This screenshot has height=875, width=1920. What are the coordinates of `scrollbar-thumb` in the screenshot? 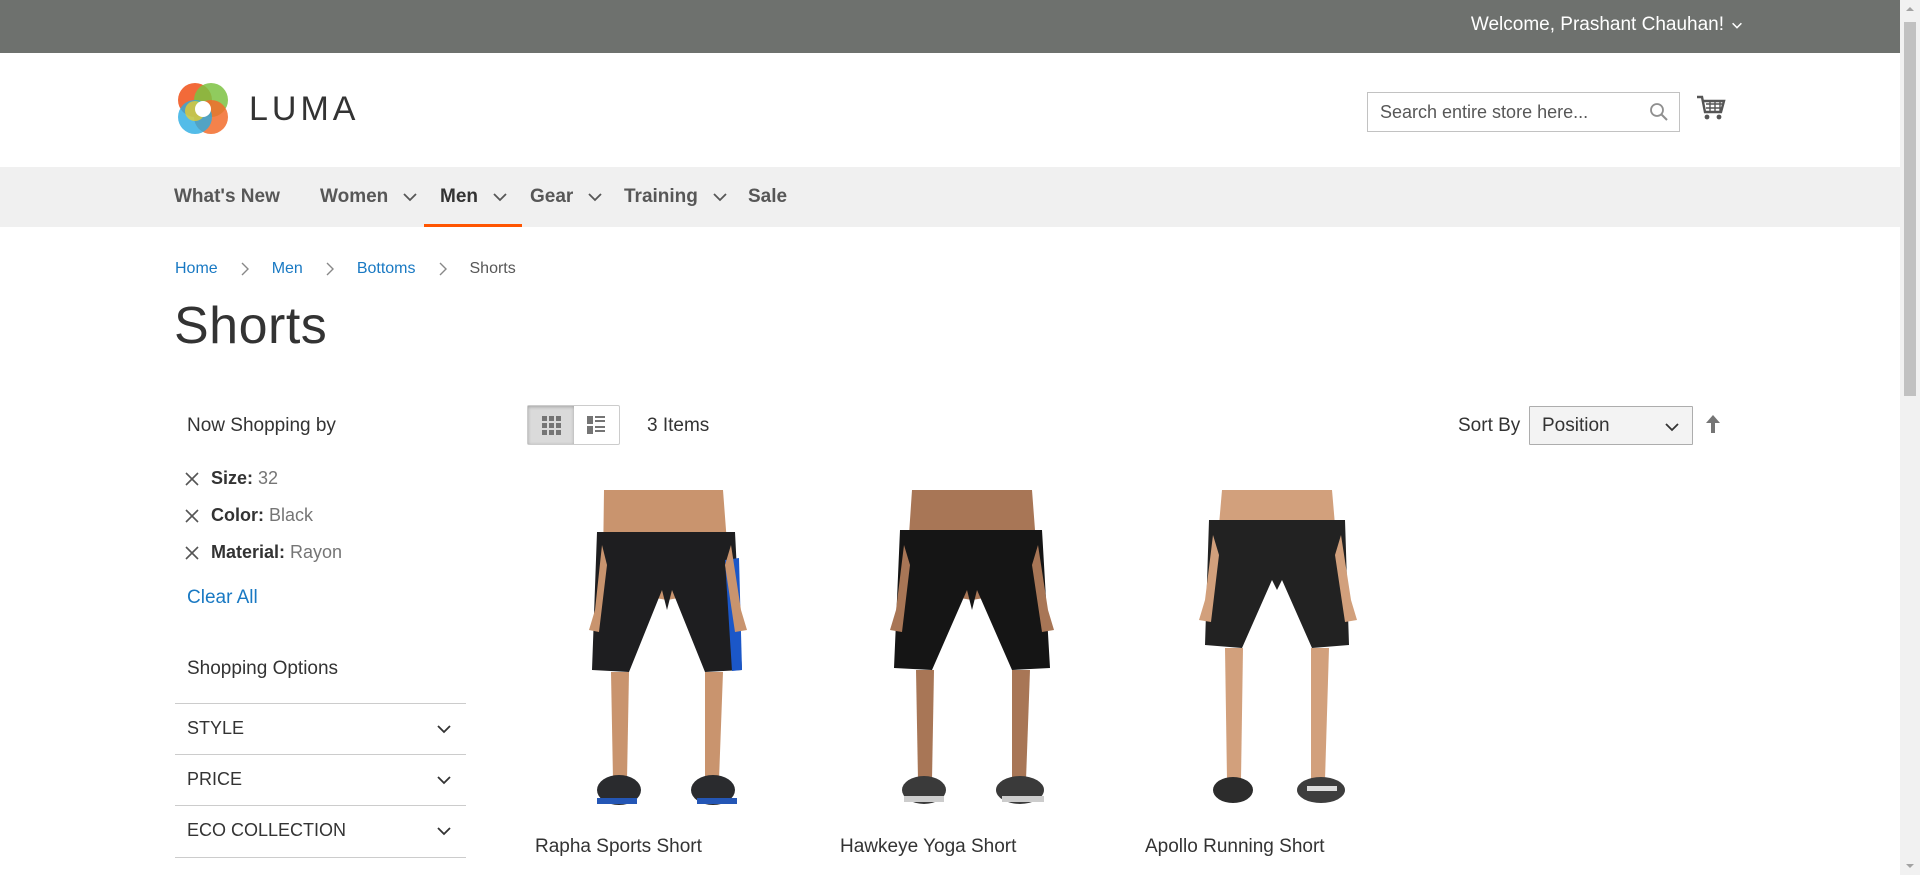 It's located at (1910, 209).